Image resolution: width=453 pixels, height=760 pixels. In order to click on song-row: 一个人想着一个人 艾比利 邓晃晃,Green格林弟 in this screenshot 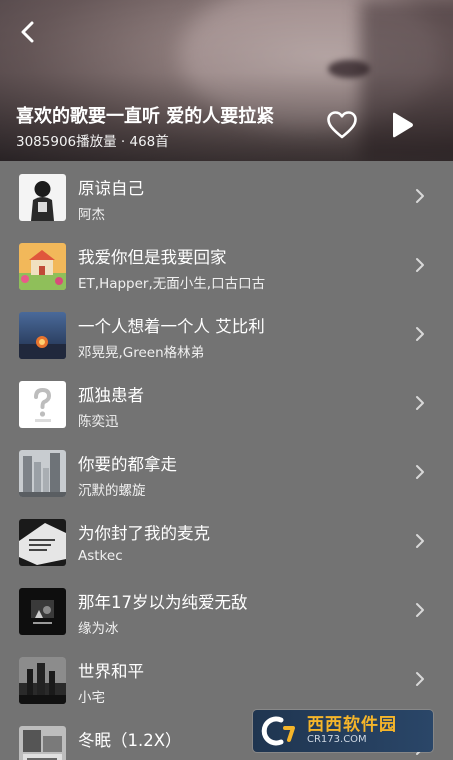, I will do `click(226, 333)`.